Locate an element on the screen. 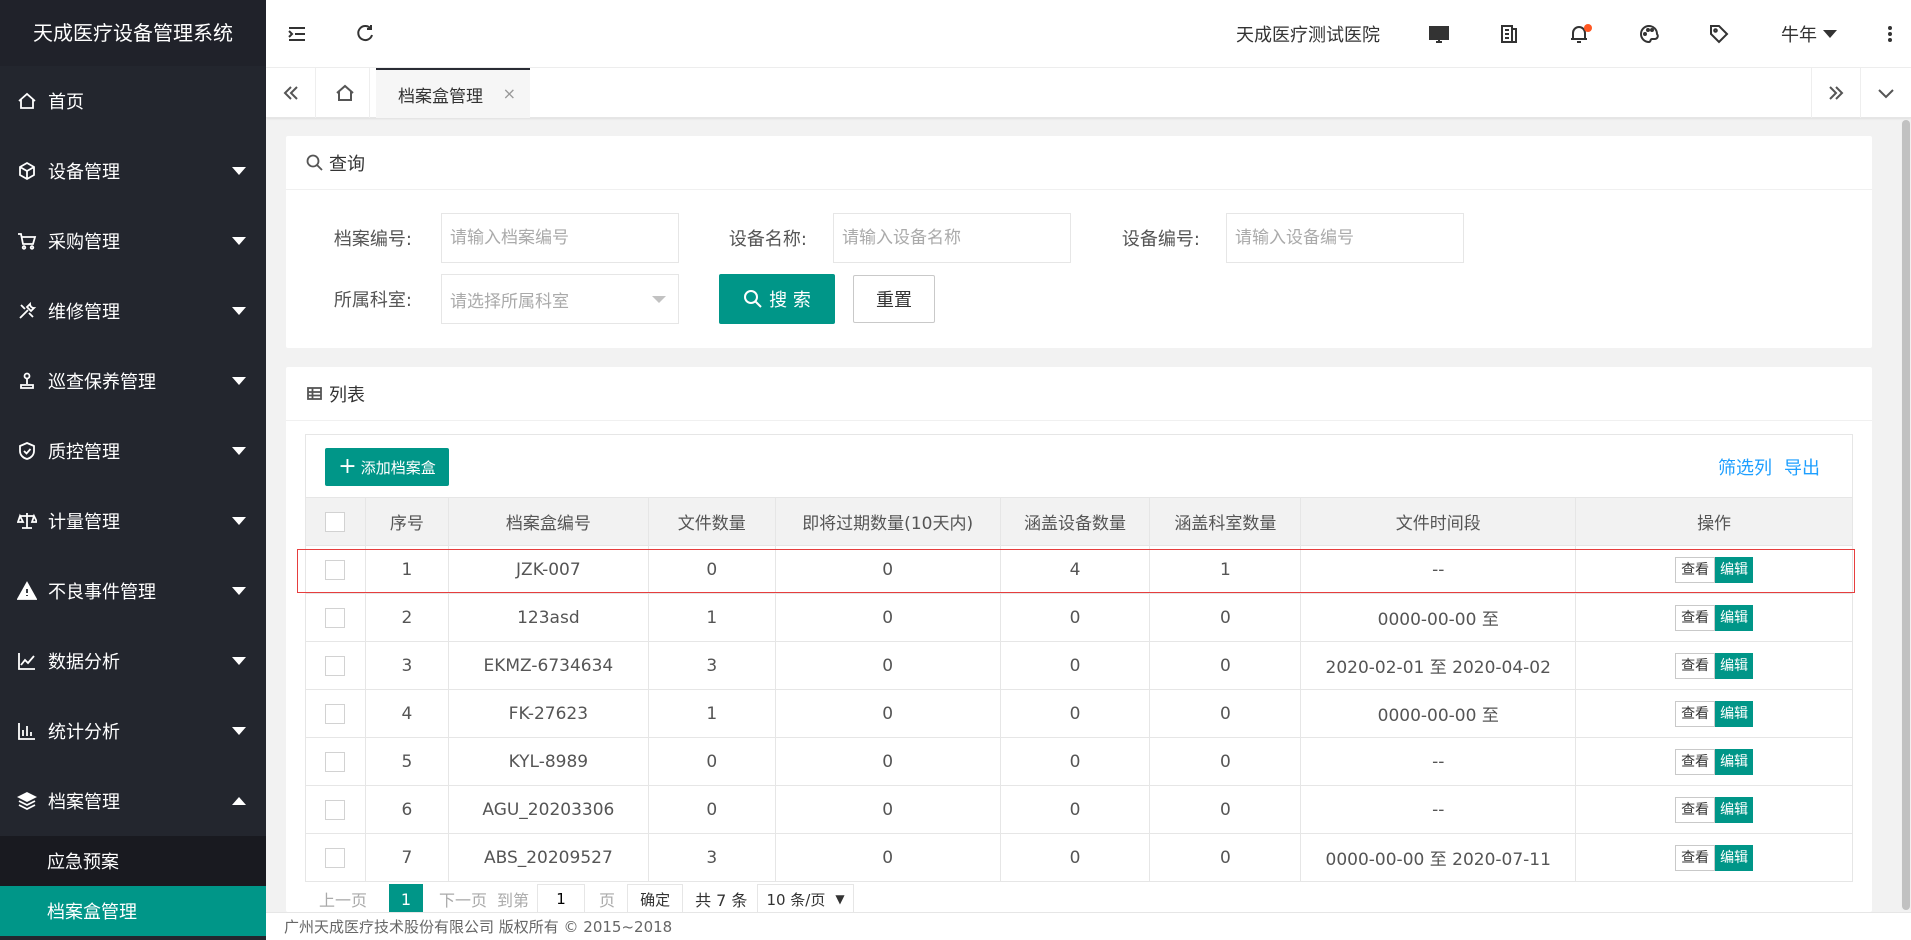 The height and width of the screenshot is (940, 1911). device-name-input is located at coordinates (952, 238).